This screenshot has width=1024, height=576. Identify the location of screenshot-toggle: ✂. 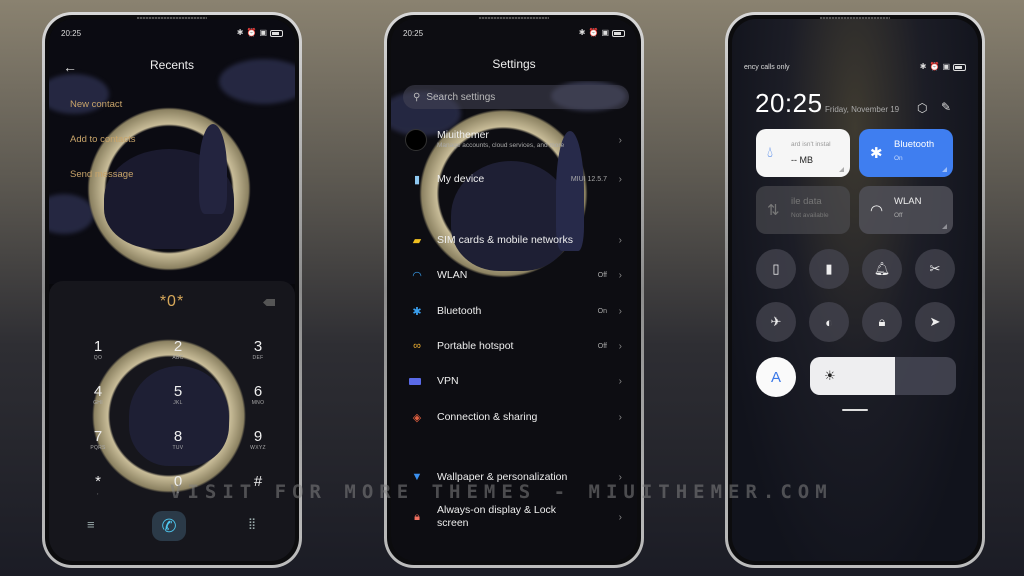
(935, 269).